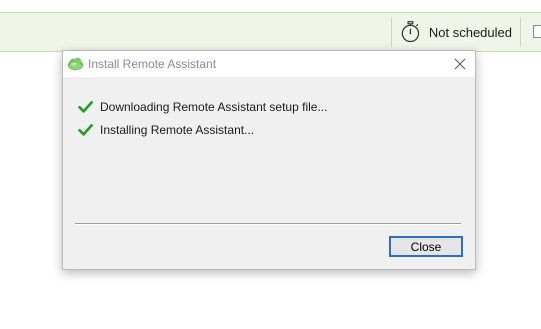  Describe the element at coordinates (152, 64) in the screenshot. I see `dialog-title: Install Remote Assistant` at that location.